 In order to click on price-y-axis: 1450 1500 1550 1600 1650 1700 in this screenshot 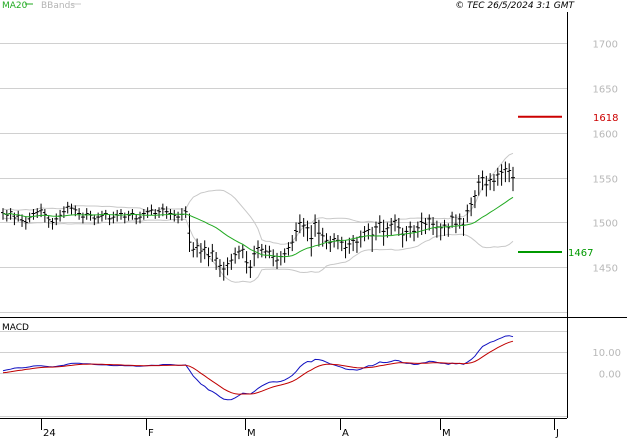, I will do `click(605, 157)`.